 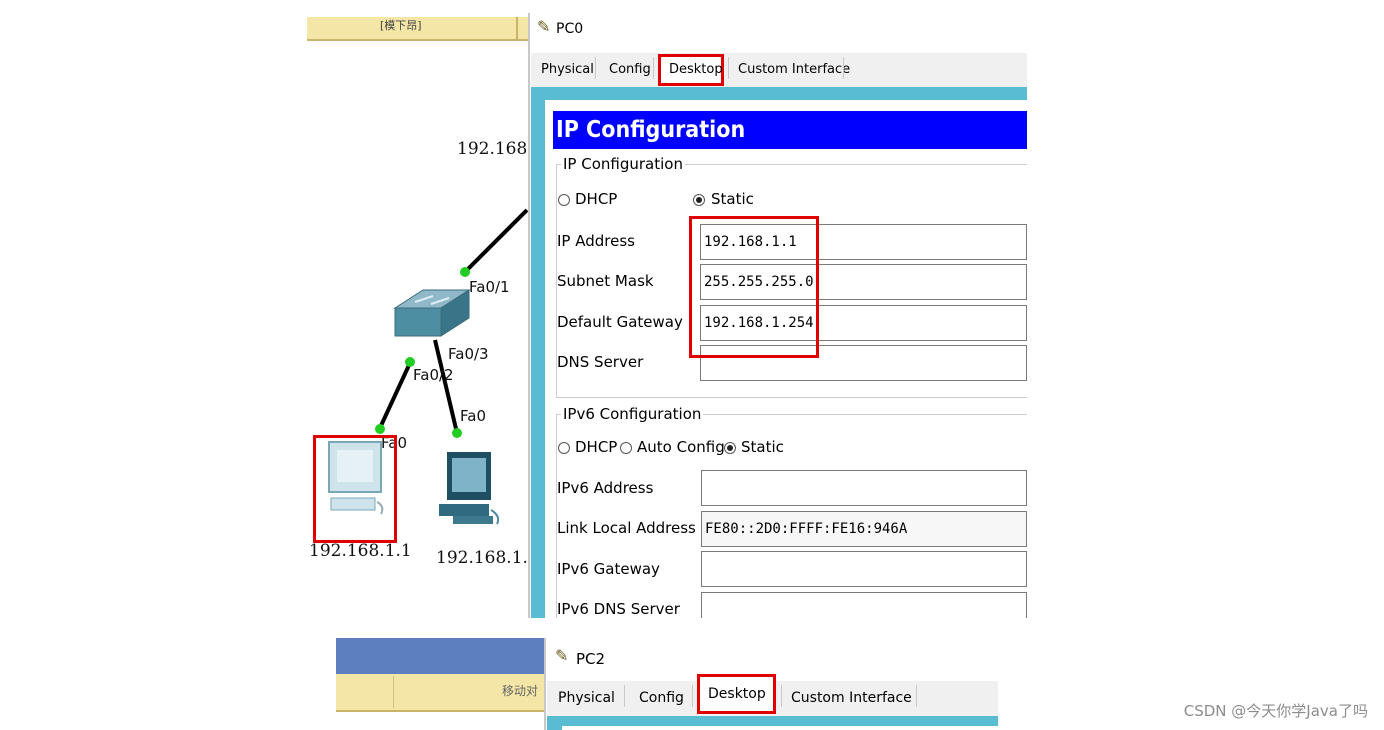 What do you see at coordinates (790, 130) in the screenshot?
I see `ip-config-title: IP Configuration` at bounding box center [790, 130].